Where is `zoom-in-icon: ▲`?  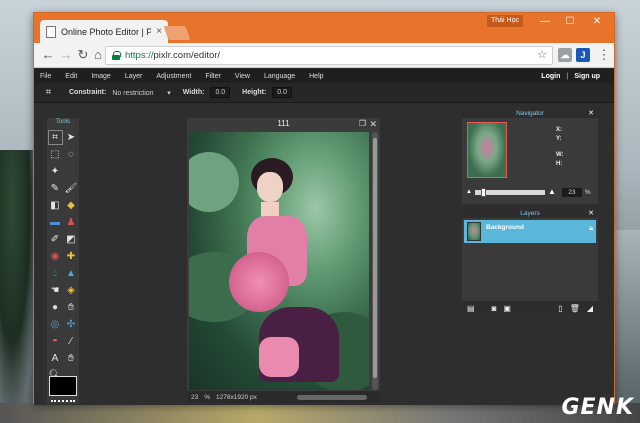
zoom-in-icon: ▲ is located at coordinates (552, 192).